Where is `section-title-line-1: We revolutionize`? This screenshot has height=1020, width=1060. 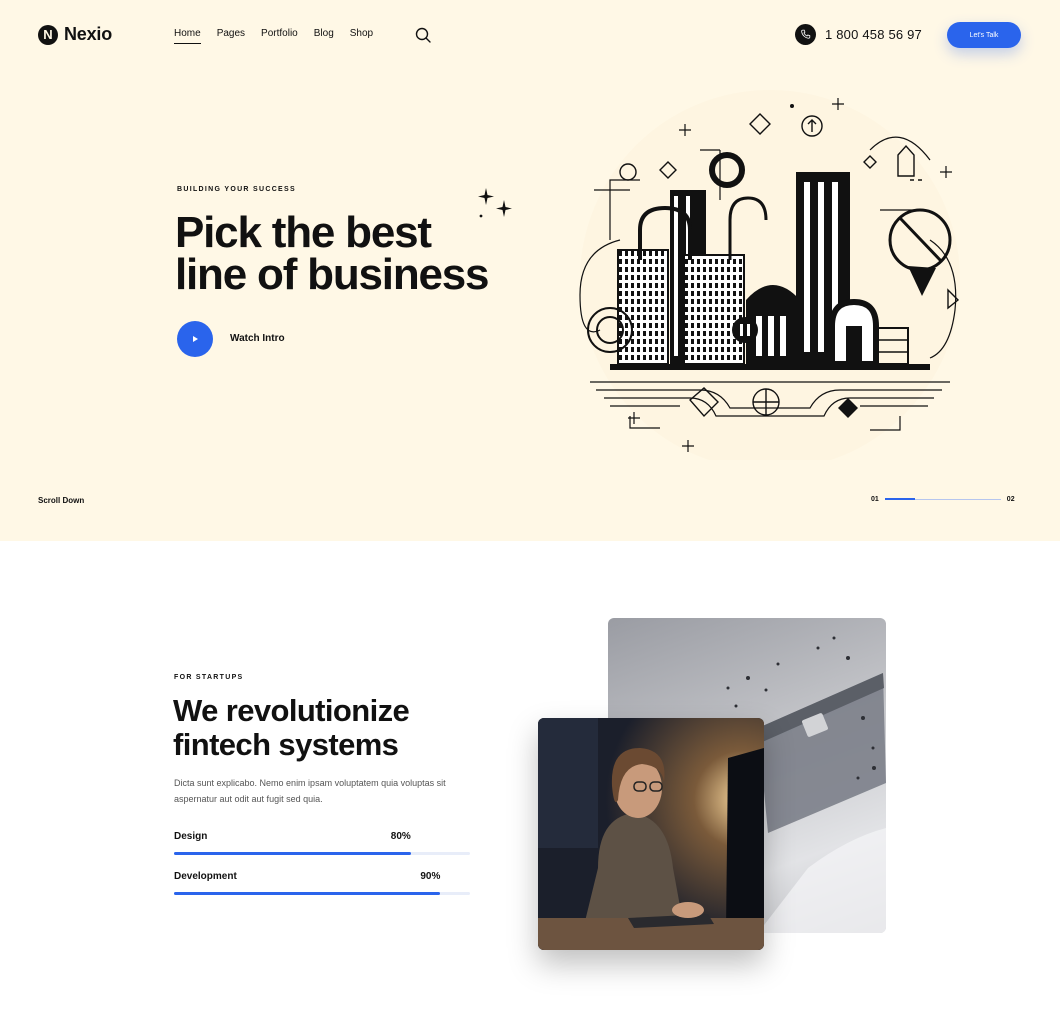
section-title-line-1: We revolutionize is located at coordinates (291, 710).